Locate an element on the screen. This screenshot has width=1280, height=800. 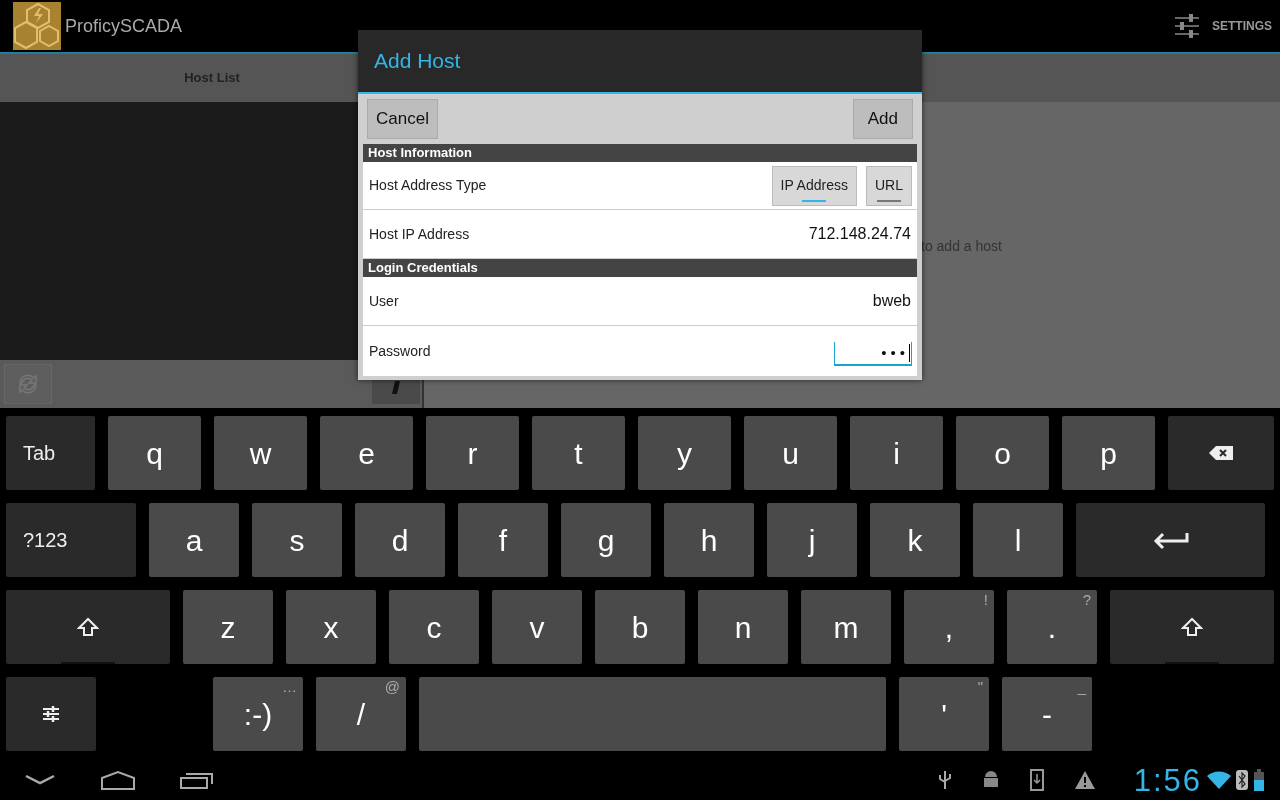
keyboard-key: k is located at coordinates (915, 540).